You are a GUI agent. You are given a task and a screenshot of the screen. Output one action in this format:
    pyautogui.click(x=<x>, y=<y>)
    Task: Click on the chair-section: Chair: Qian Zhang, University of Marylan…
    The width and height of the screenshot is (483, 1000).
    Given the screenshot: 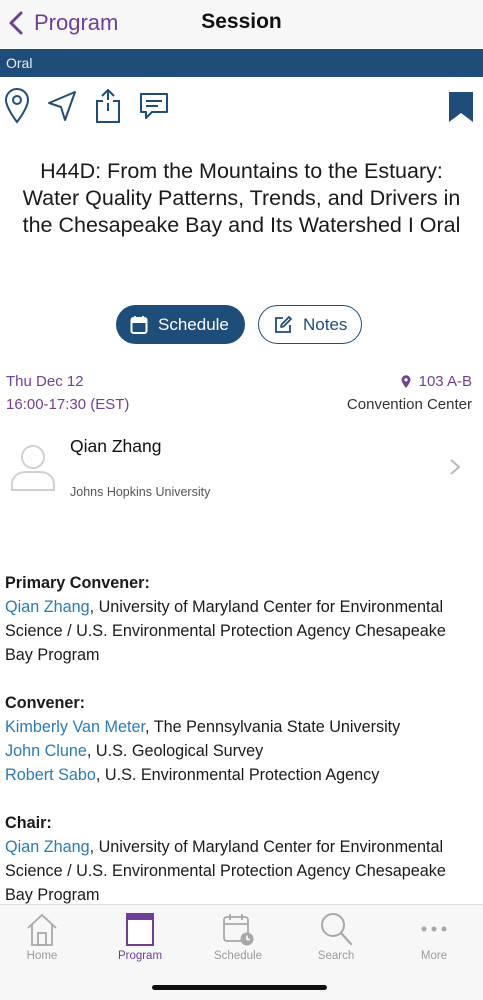 What is the action you would take?
    pyautogui.click(x=240, y=859)
    